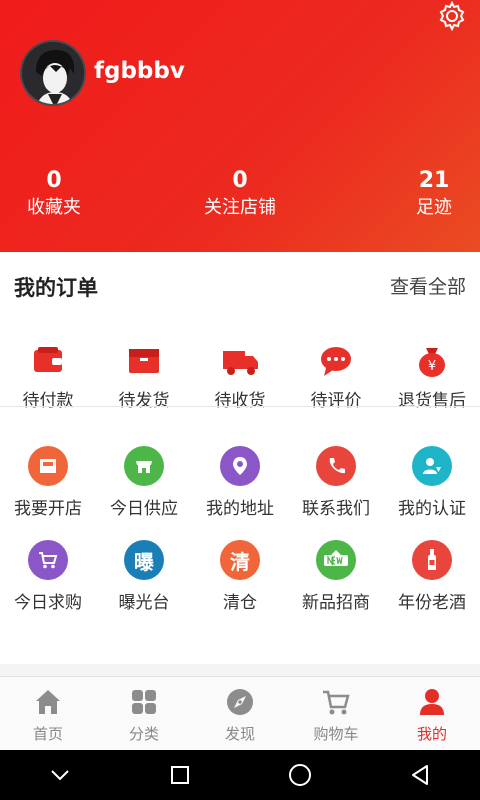  I want to click on service-label: 年份老酒, so click(432, 603).